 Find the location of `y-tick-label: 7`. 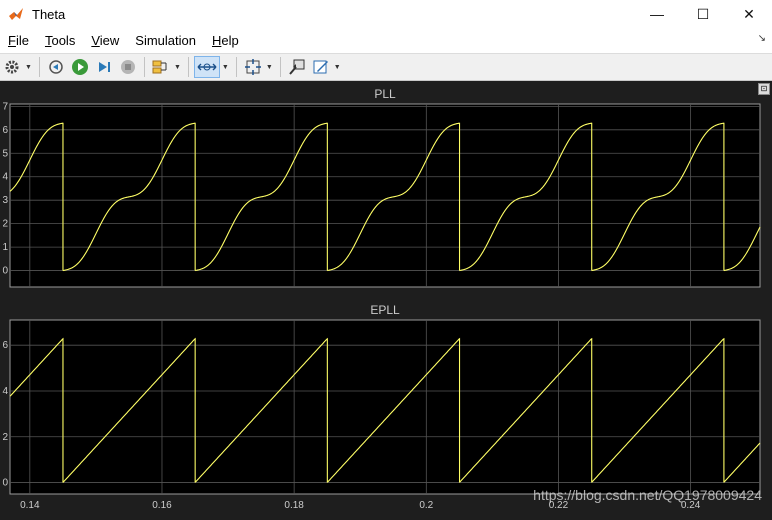

y-tick-label: 7 is located at coordinates (5, 106).